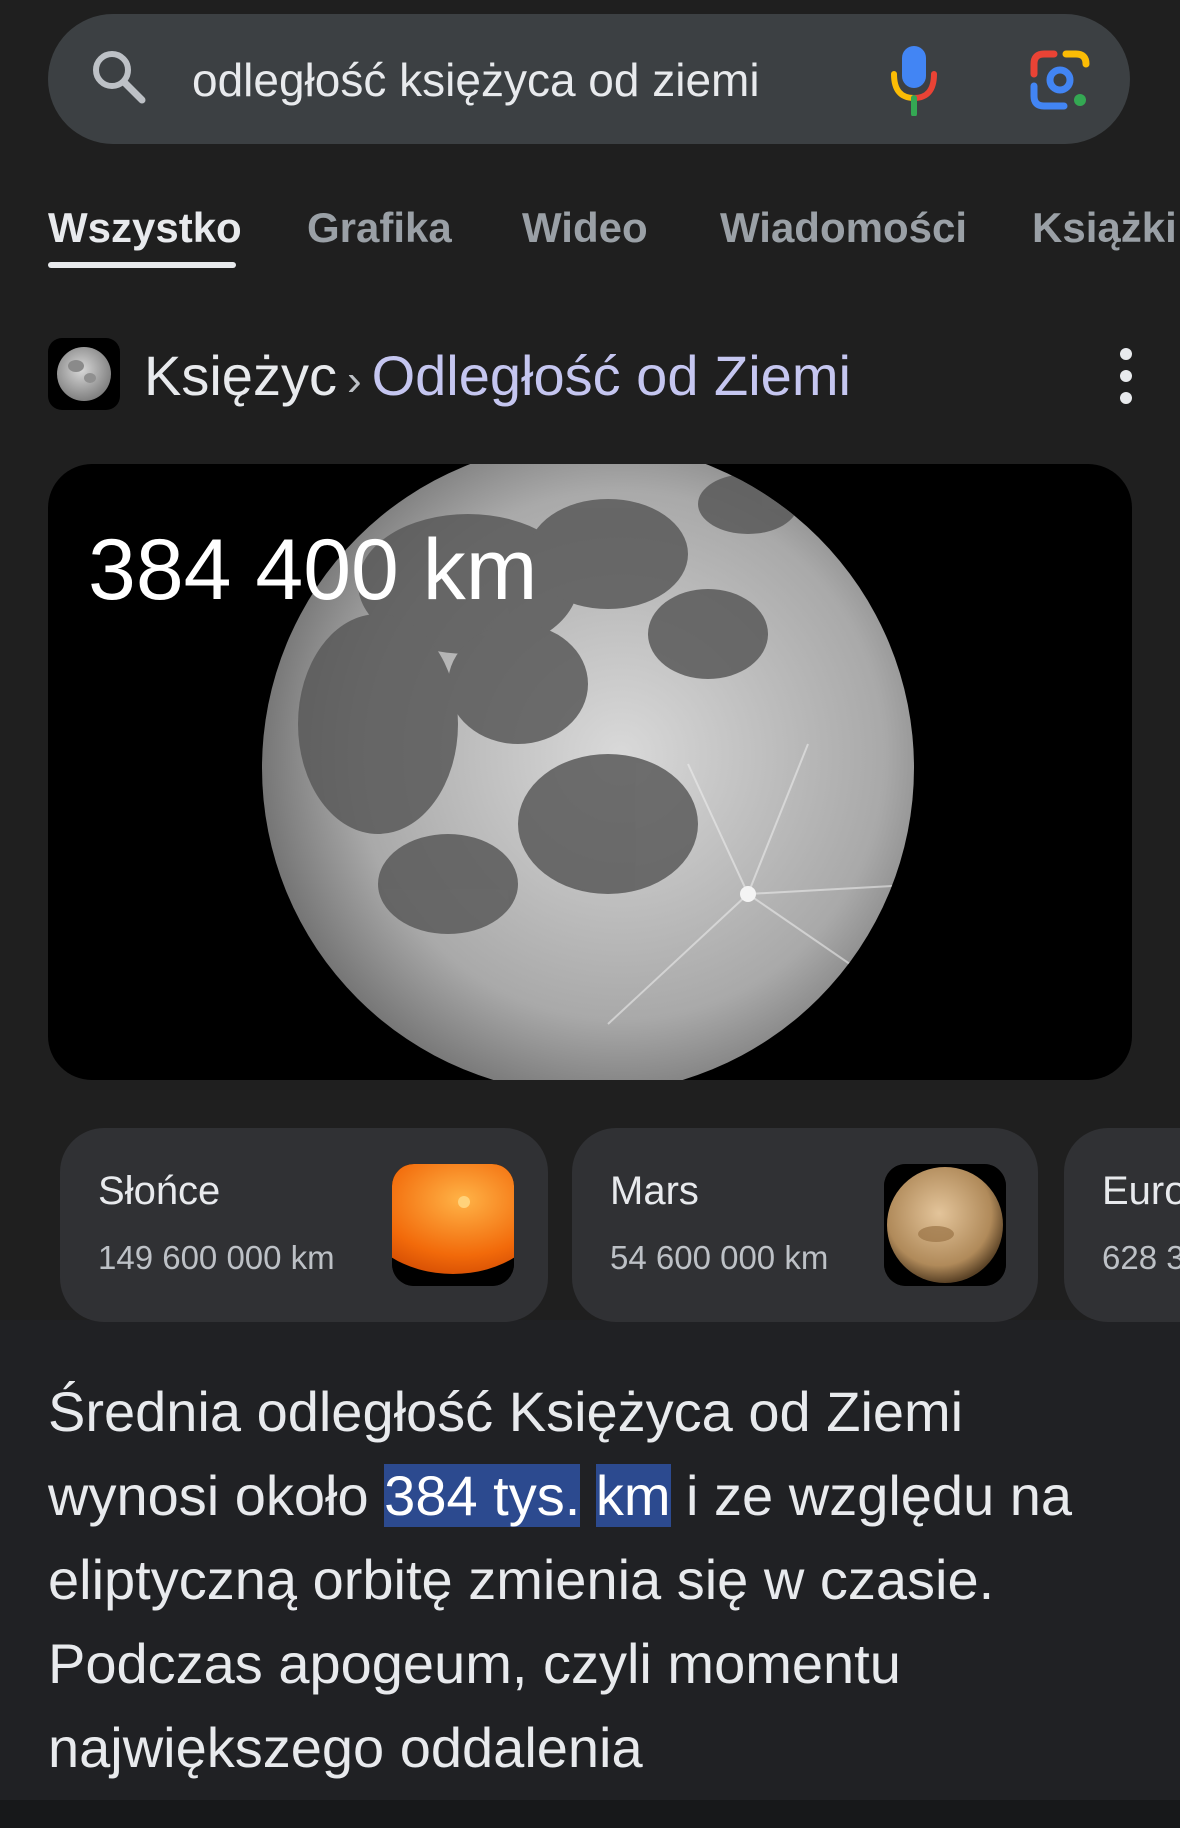 The height and width of the screenshot is (1828, 1180). I want to click on related-card-name: Słońce, so click(159, 1191).